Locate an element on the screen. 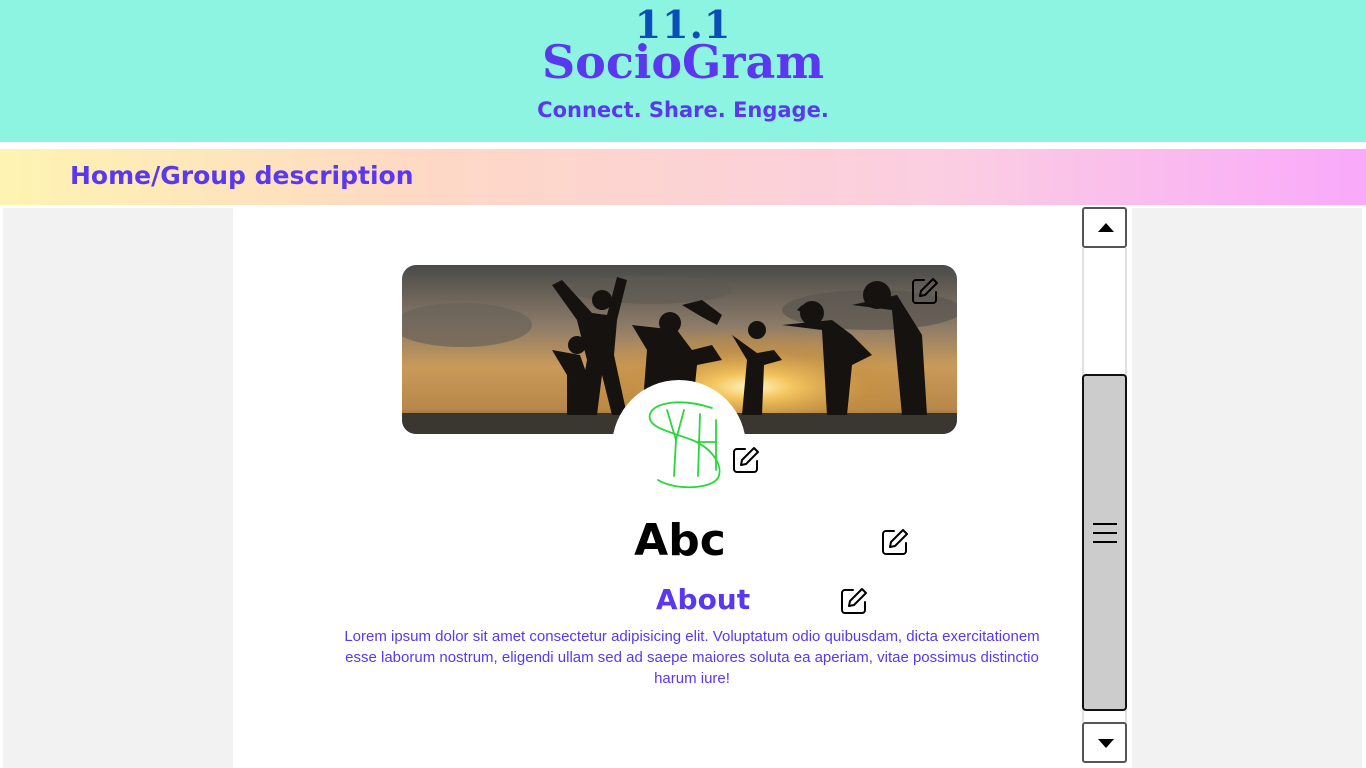 The image size is (1366, 768). triangle-up-icon is located at coordinates (1106, 227).